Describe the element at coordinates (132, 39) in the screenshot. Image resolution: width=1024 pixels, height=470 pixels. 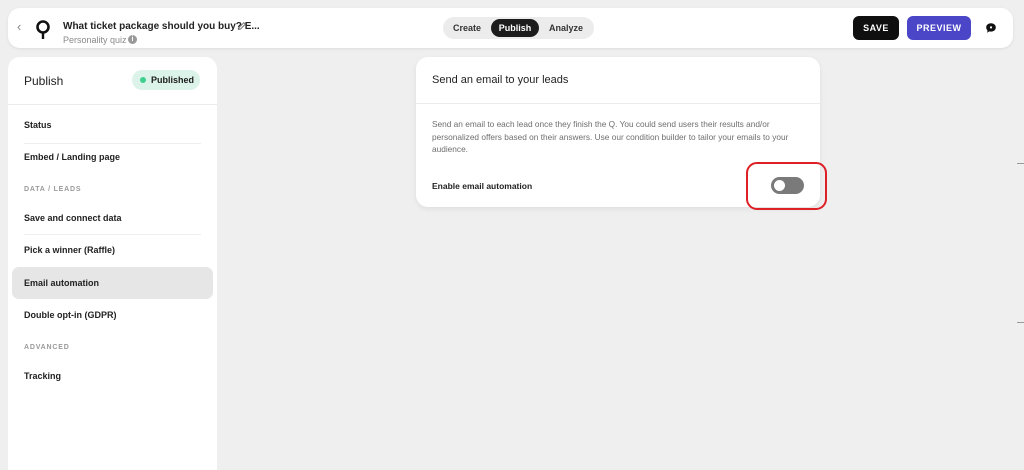
I see `info-icon: i` at that location.